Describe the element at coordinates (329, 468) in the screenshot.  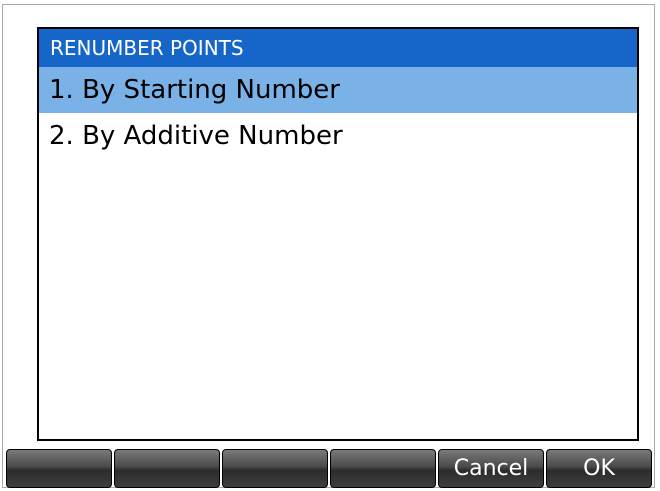
I see `softkey-bar: Cancel OK` at that location.